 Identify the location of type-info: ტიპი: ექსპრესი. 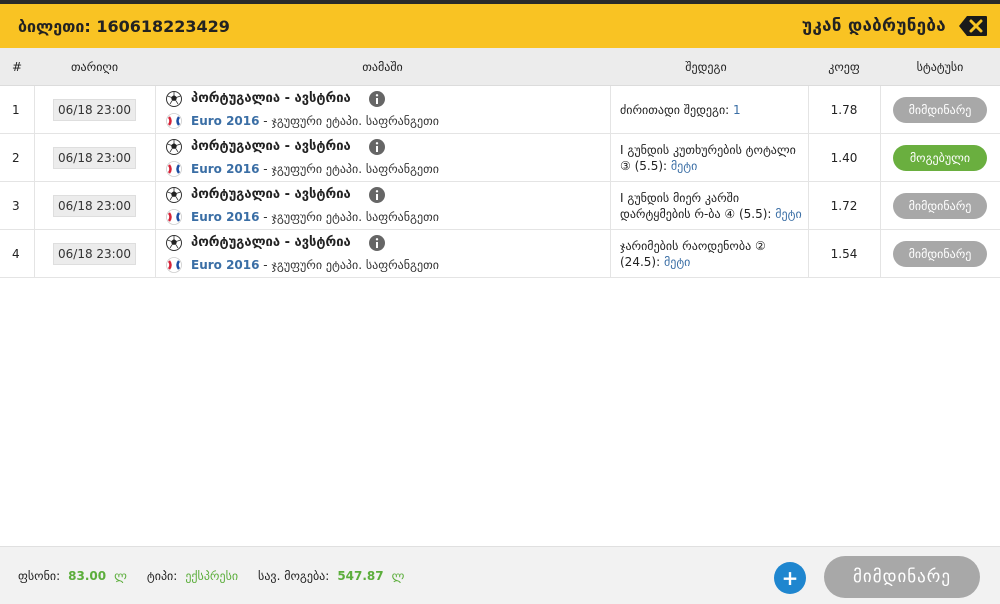
(192, 576).